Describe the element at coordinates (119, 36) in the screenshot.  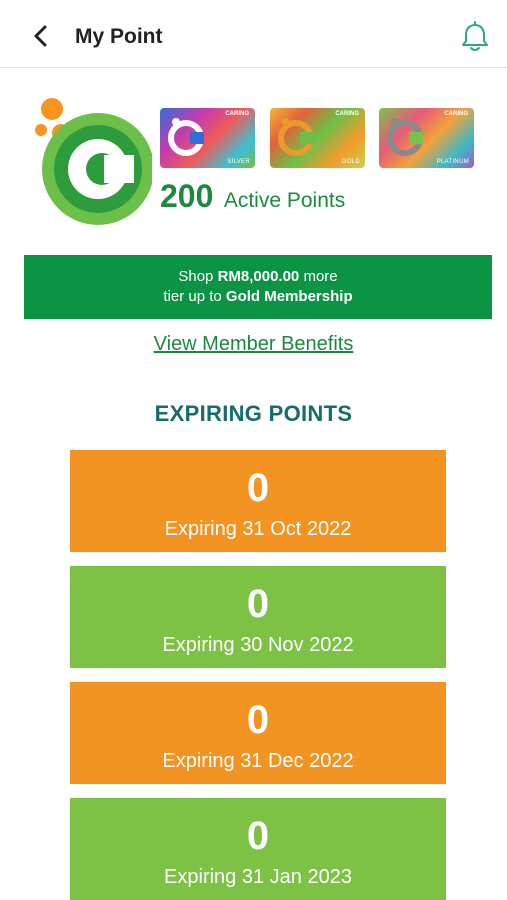
I see `page-title: My Point` at that location.